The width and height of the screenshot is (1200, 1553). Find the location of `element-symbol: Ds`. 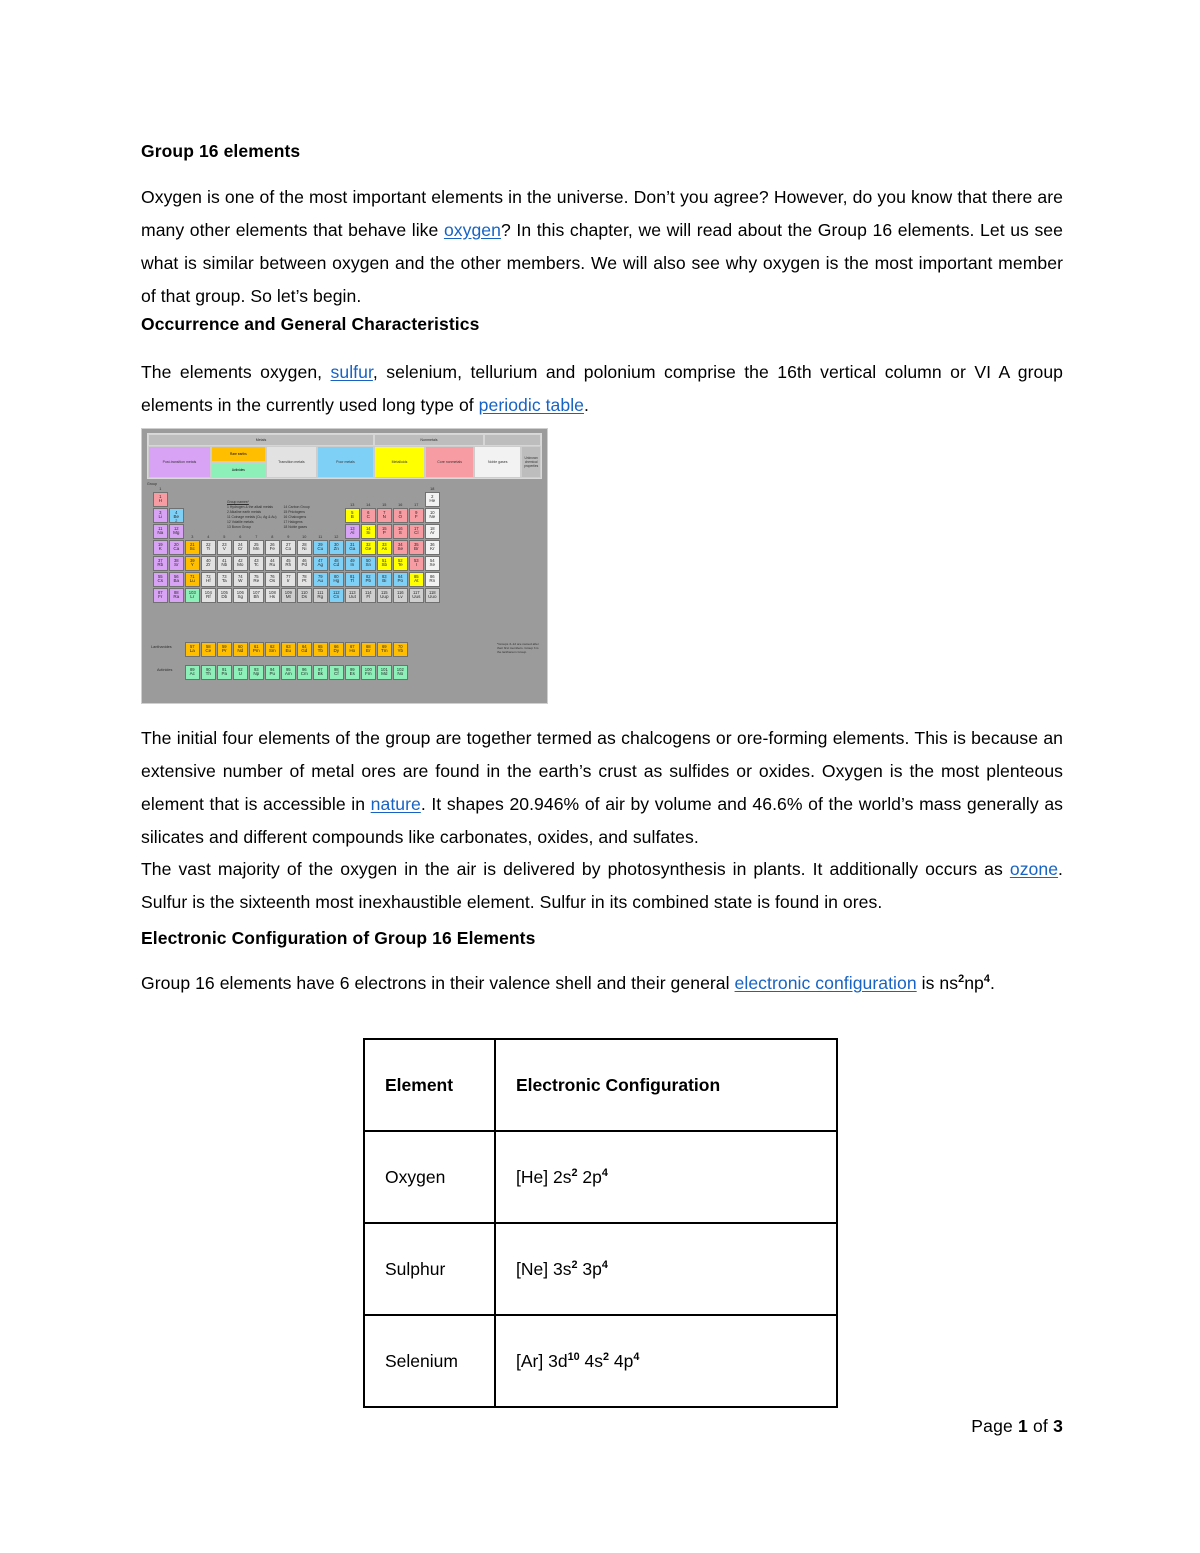

element-symbol: Ds is located at coordinates (304, 596).